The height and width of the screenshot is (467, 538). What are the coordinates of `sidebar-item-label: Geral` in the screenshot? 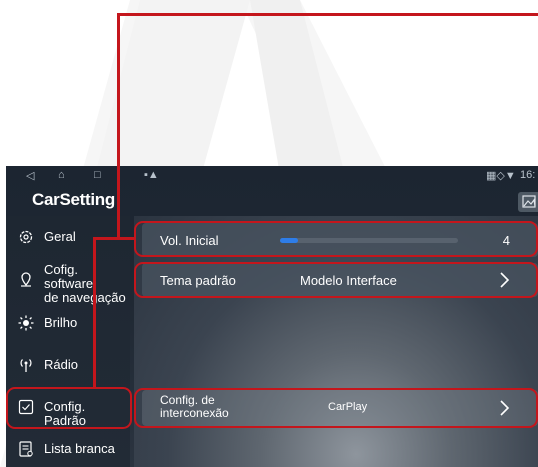 It's located at (60, 236).